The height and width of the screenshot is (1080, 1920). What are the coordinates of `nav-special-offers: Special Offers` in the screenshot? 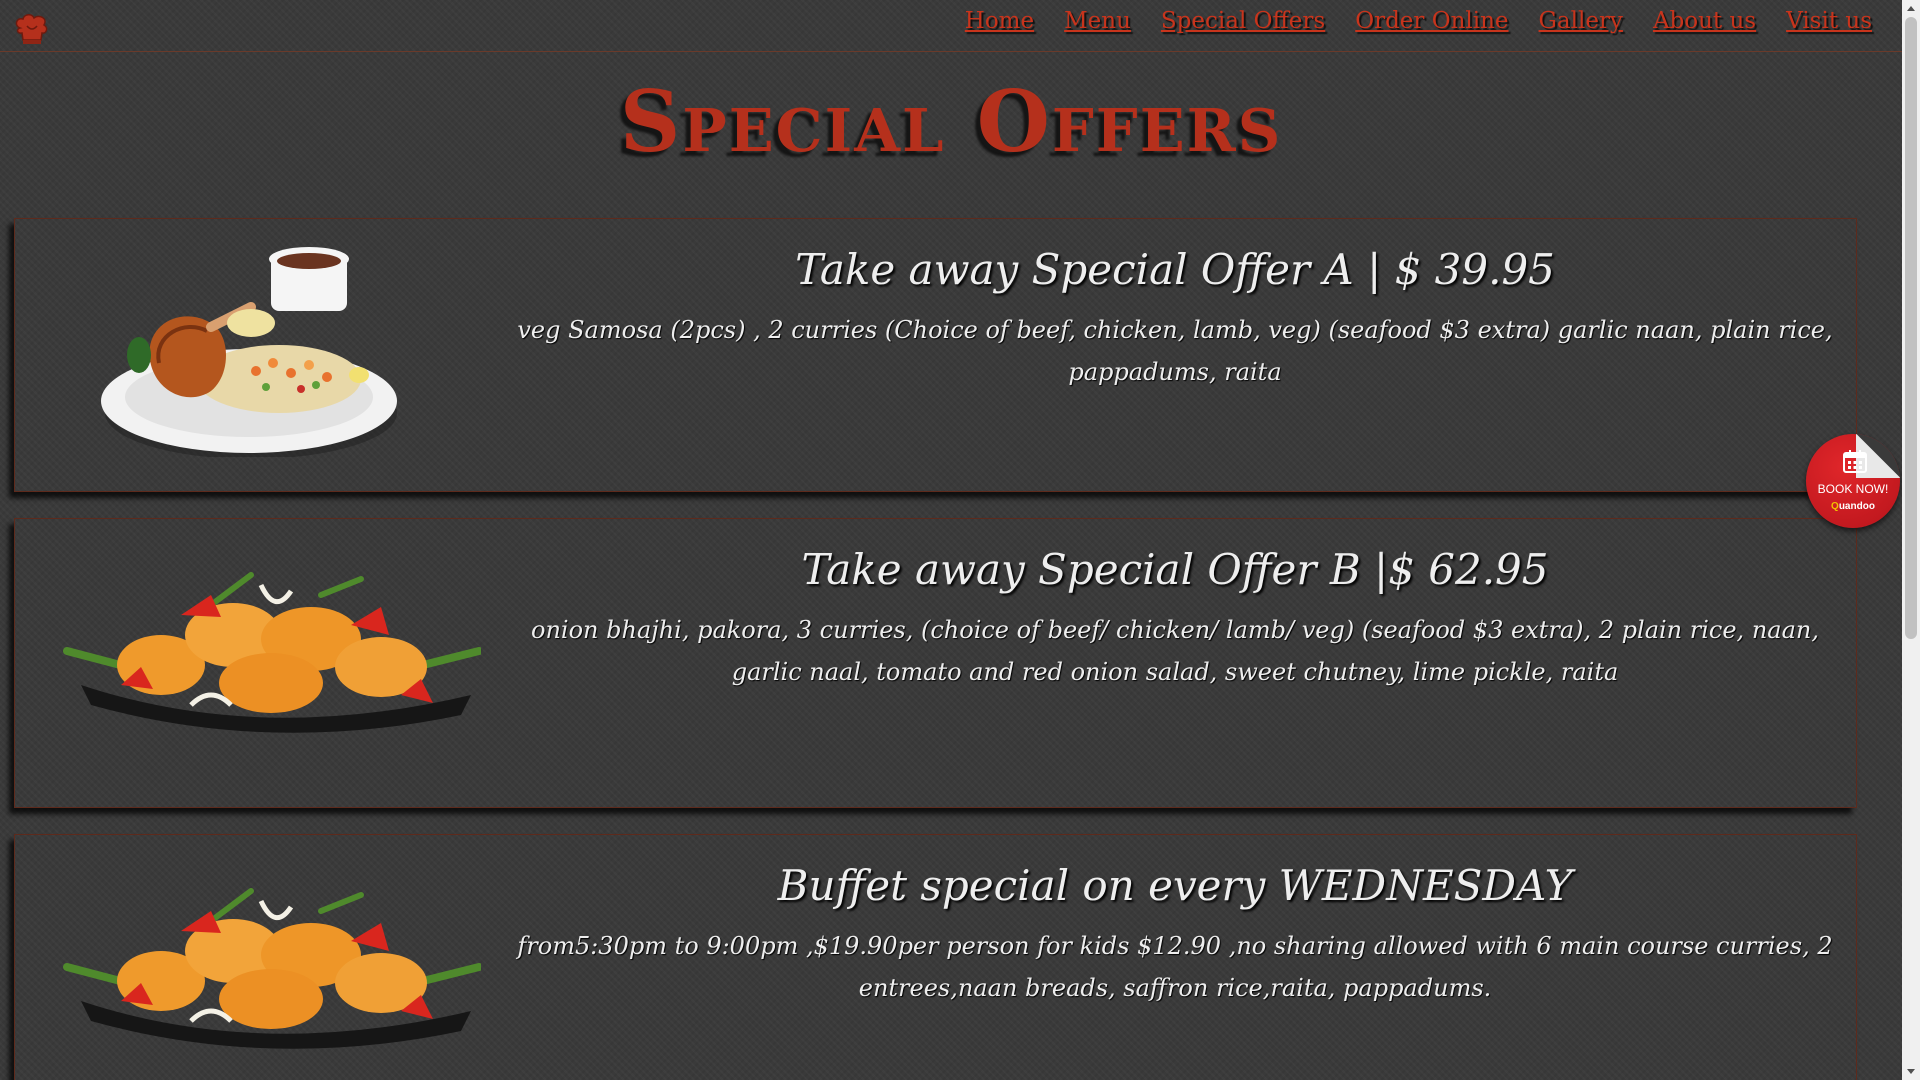 It's located at (1243, 21).